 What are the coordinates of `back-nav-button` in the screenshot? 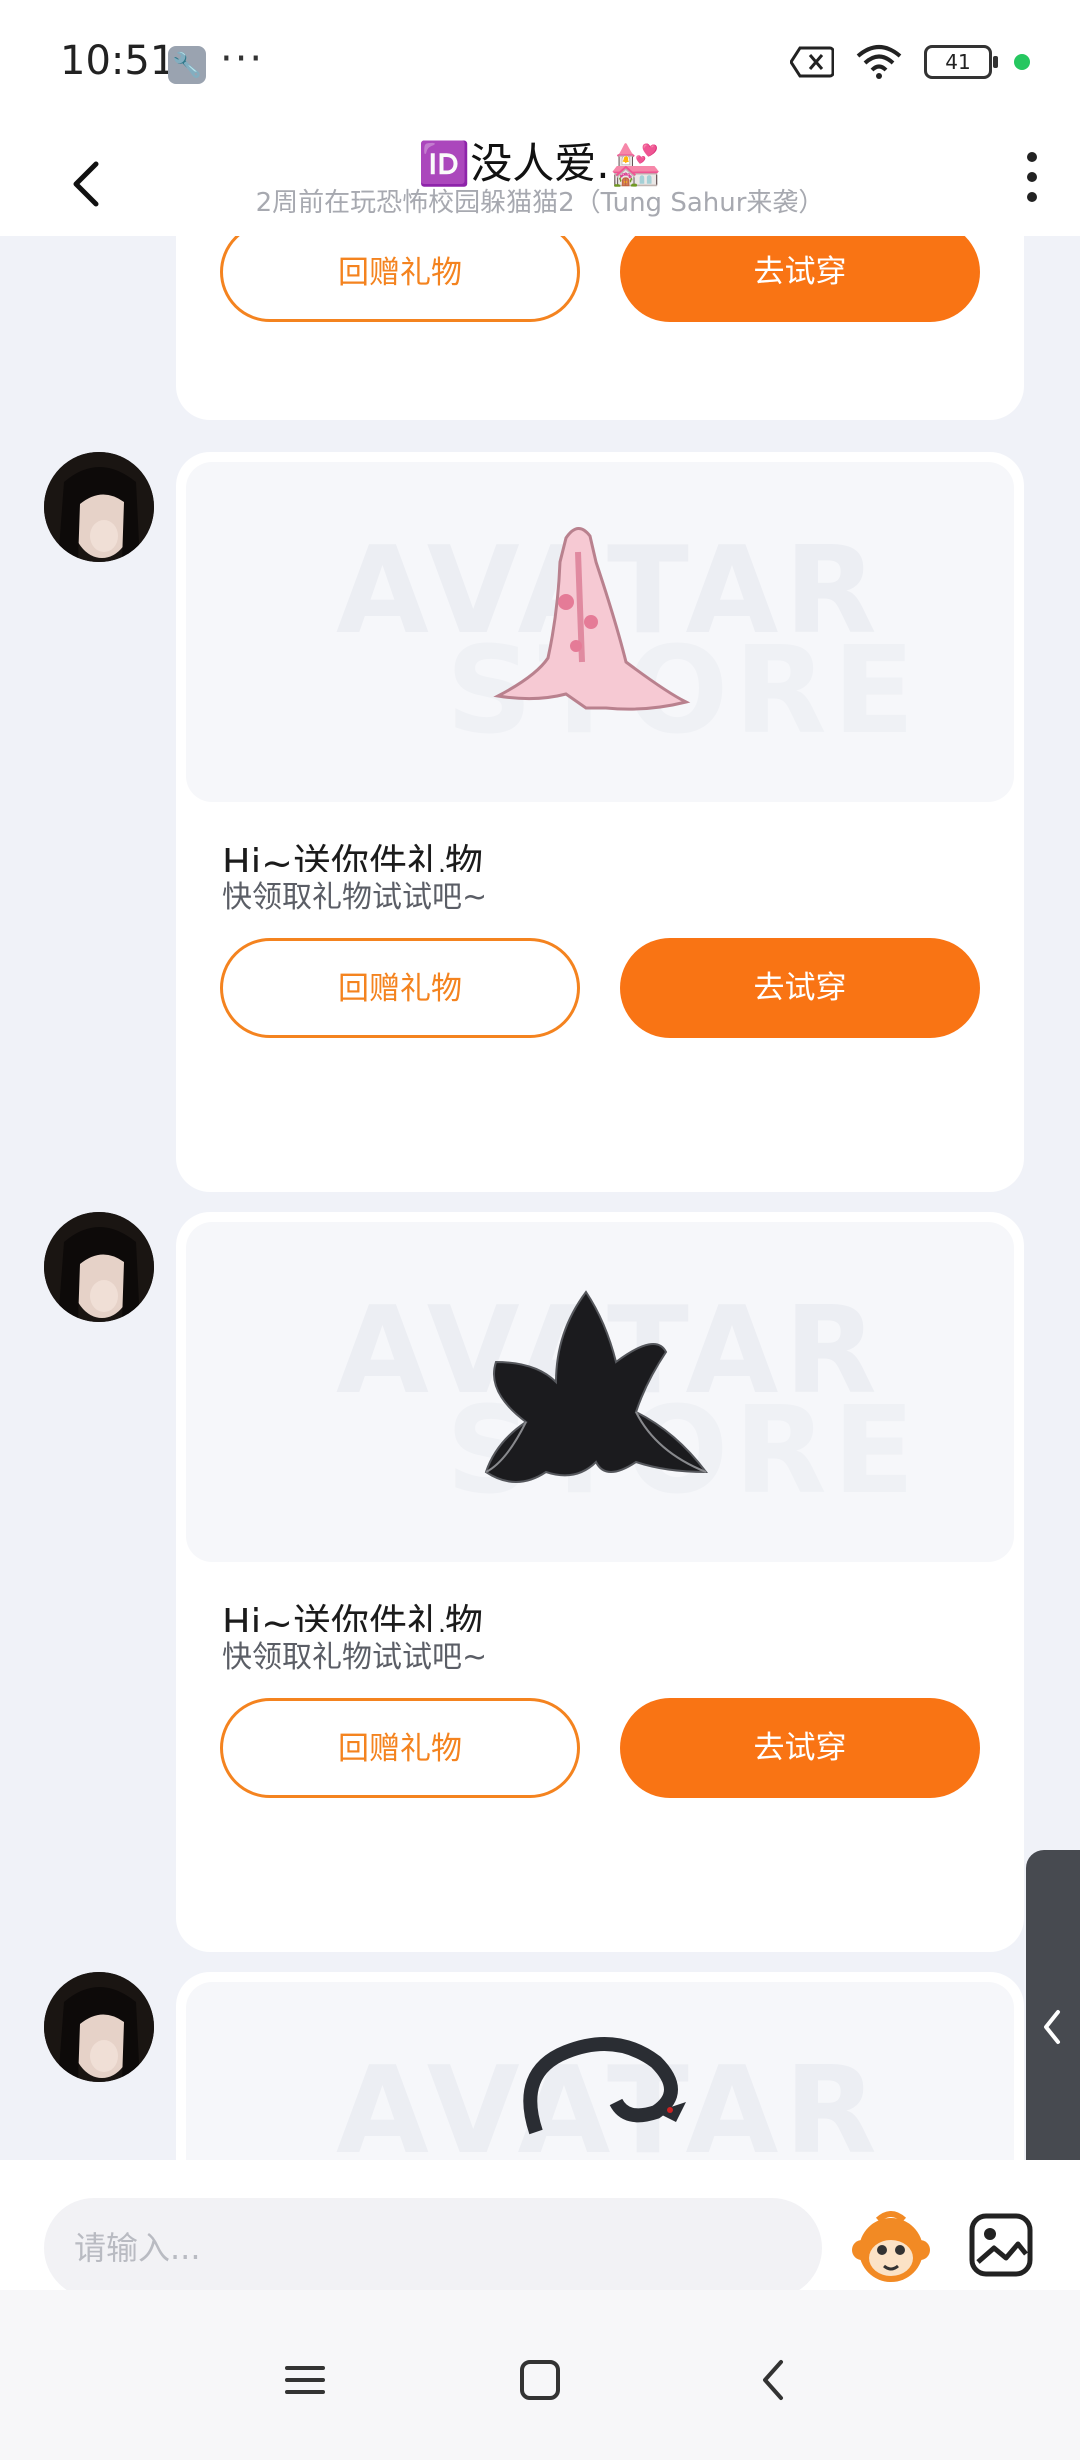 It's located at (775, 2380).